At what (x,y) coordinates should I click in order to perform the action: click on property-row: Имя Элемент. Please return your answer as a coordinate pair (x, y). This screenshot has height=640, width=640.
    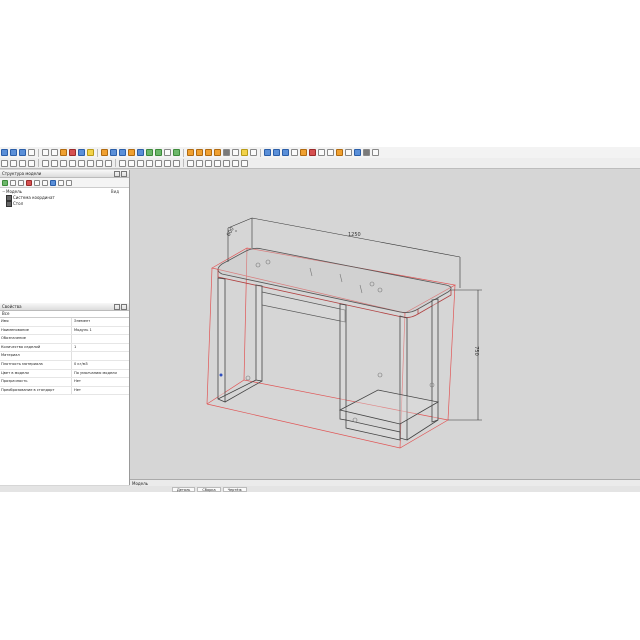
    Looking at the image, I should click on (64, 322).